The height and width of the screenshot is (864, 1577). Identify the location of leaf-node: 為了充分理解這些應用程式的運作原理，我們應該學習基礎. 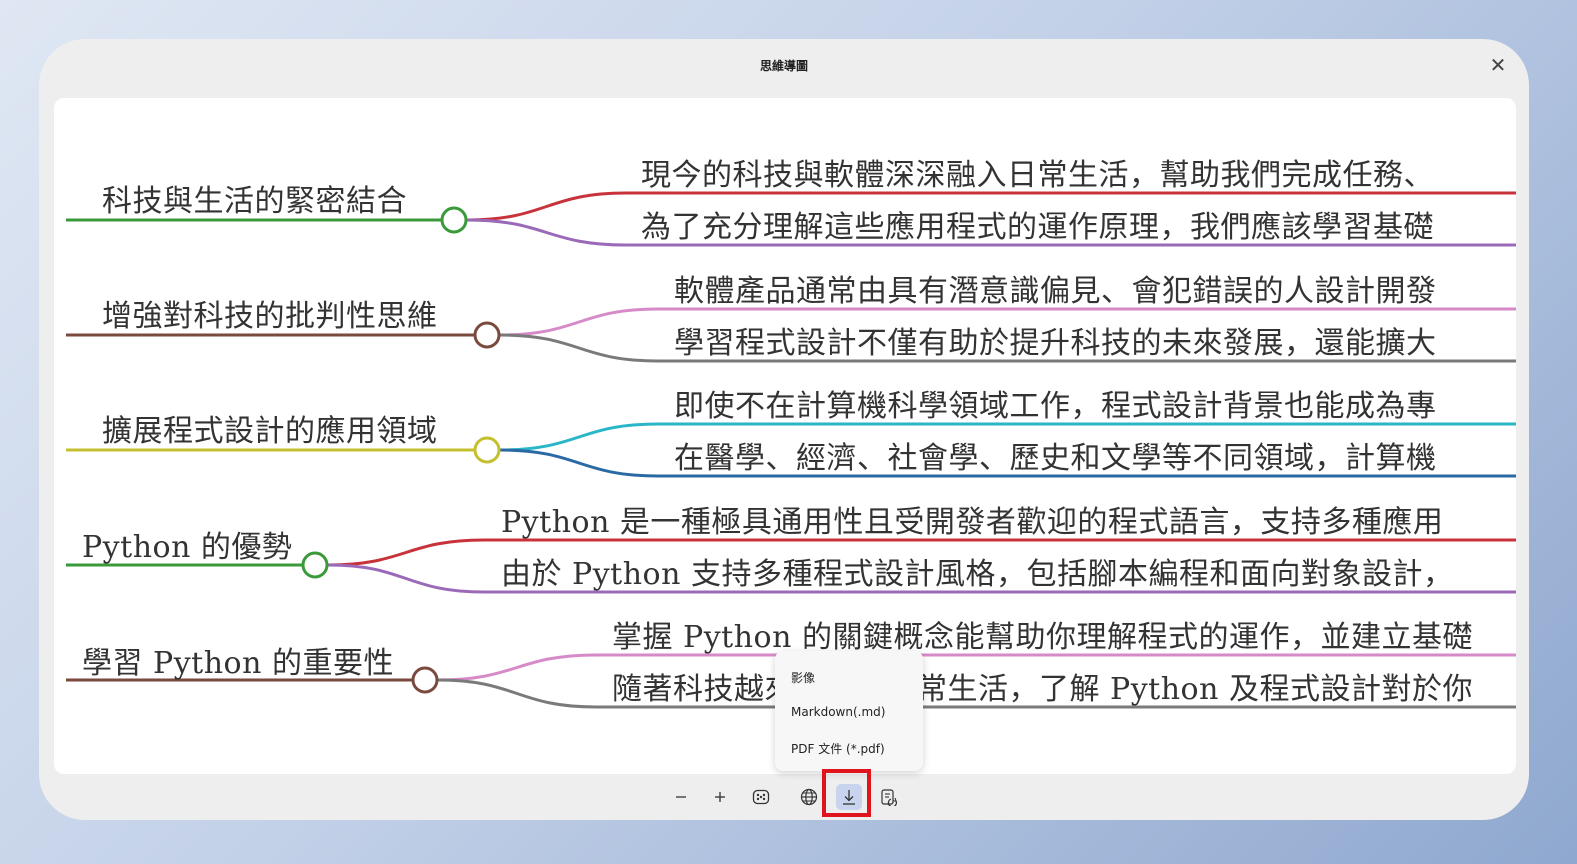
(1037, 224).